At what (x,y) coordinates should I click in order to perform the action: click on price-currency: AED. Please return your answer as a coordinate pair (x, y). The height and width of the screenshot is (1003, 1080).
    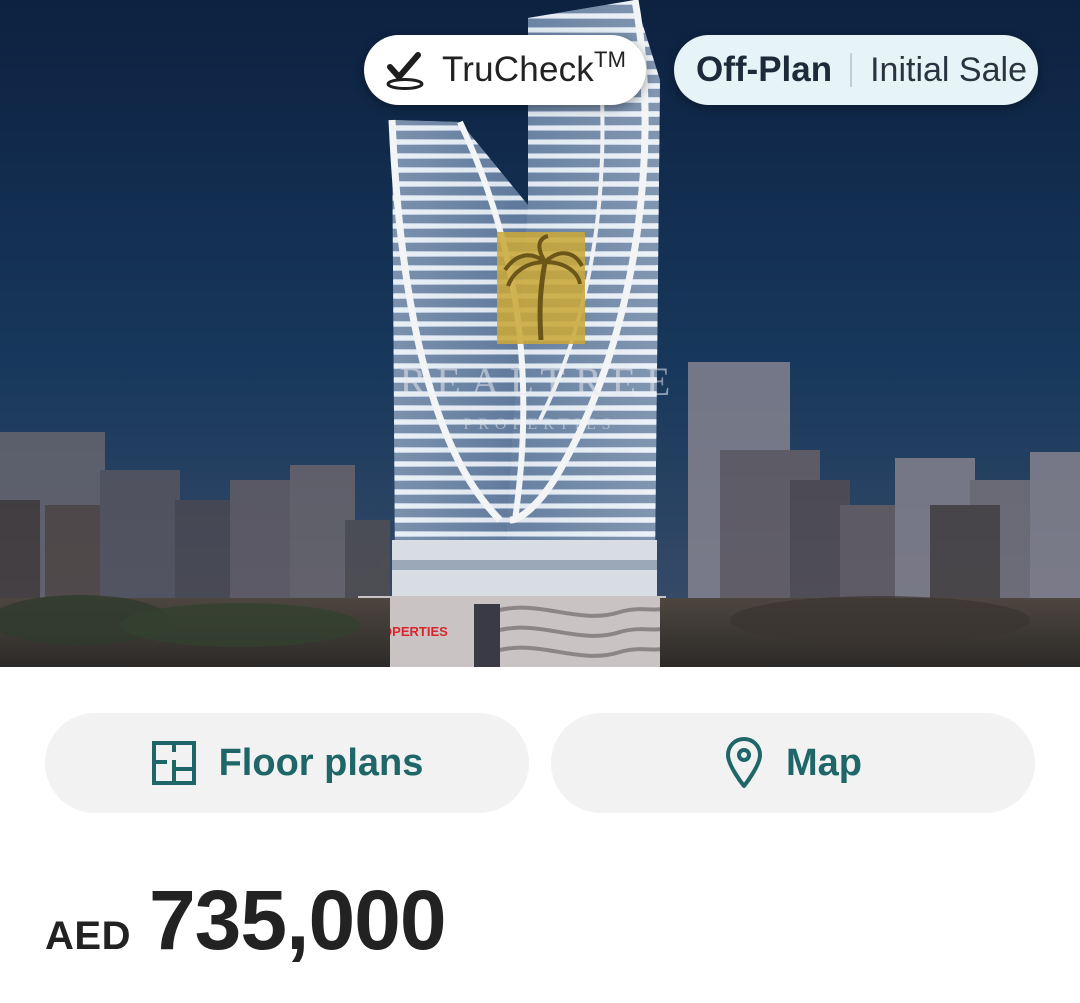
    Looking at the image, I should click on (88, 936).